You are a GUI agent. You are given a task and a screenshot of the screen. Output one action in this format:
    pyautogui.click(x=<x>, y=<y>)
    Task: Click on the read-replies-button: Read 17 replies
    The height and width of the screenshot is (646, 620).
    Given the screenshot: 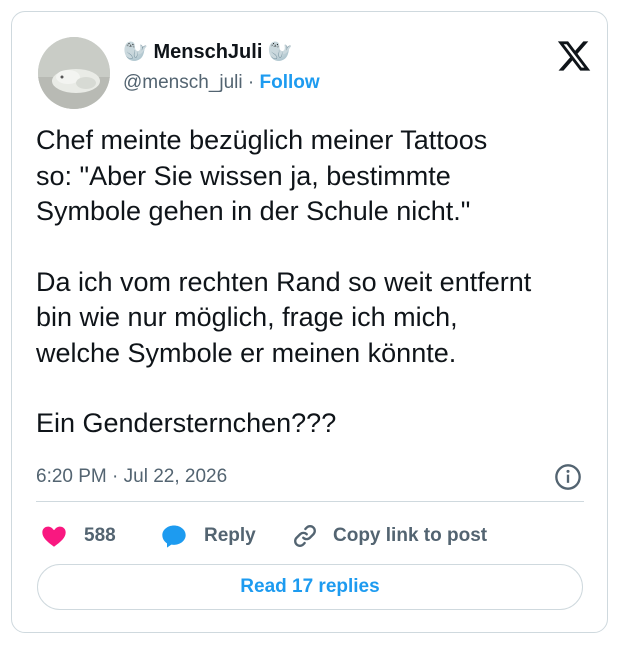 What is the action you would take?
    pyautogui.click(x=310, y=587)
    